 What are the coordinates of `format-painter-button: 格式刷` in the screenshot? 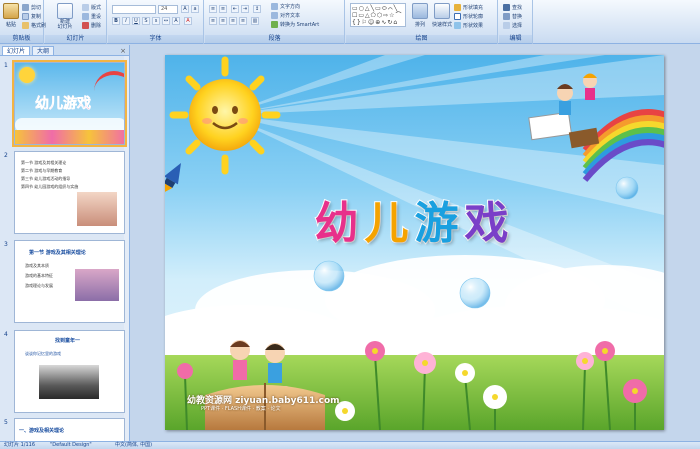 It's located at (34, 25).